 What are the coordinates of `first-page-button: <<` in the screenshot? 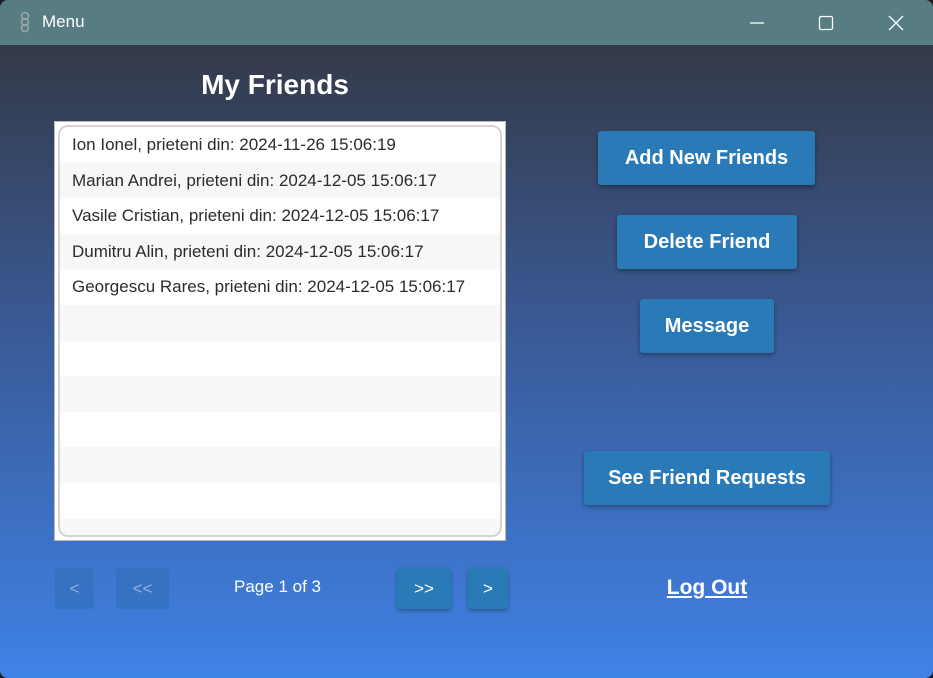 It's located at (142, 588).